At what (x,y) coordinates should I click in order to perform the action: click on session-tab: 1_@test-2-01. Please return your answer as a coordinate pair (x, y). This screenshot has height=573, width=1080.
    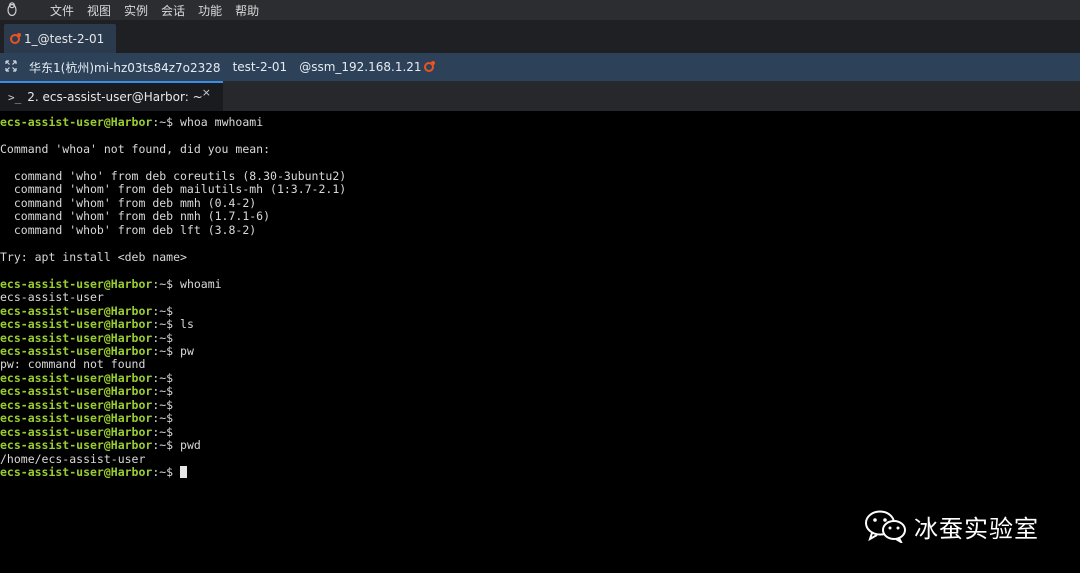
    Looking at the image, I should click on (60, 38).